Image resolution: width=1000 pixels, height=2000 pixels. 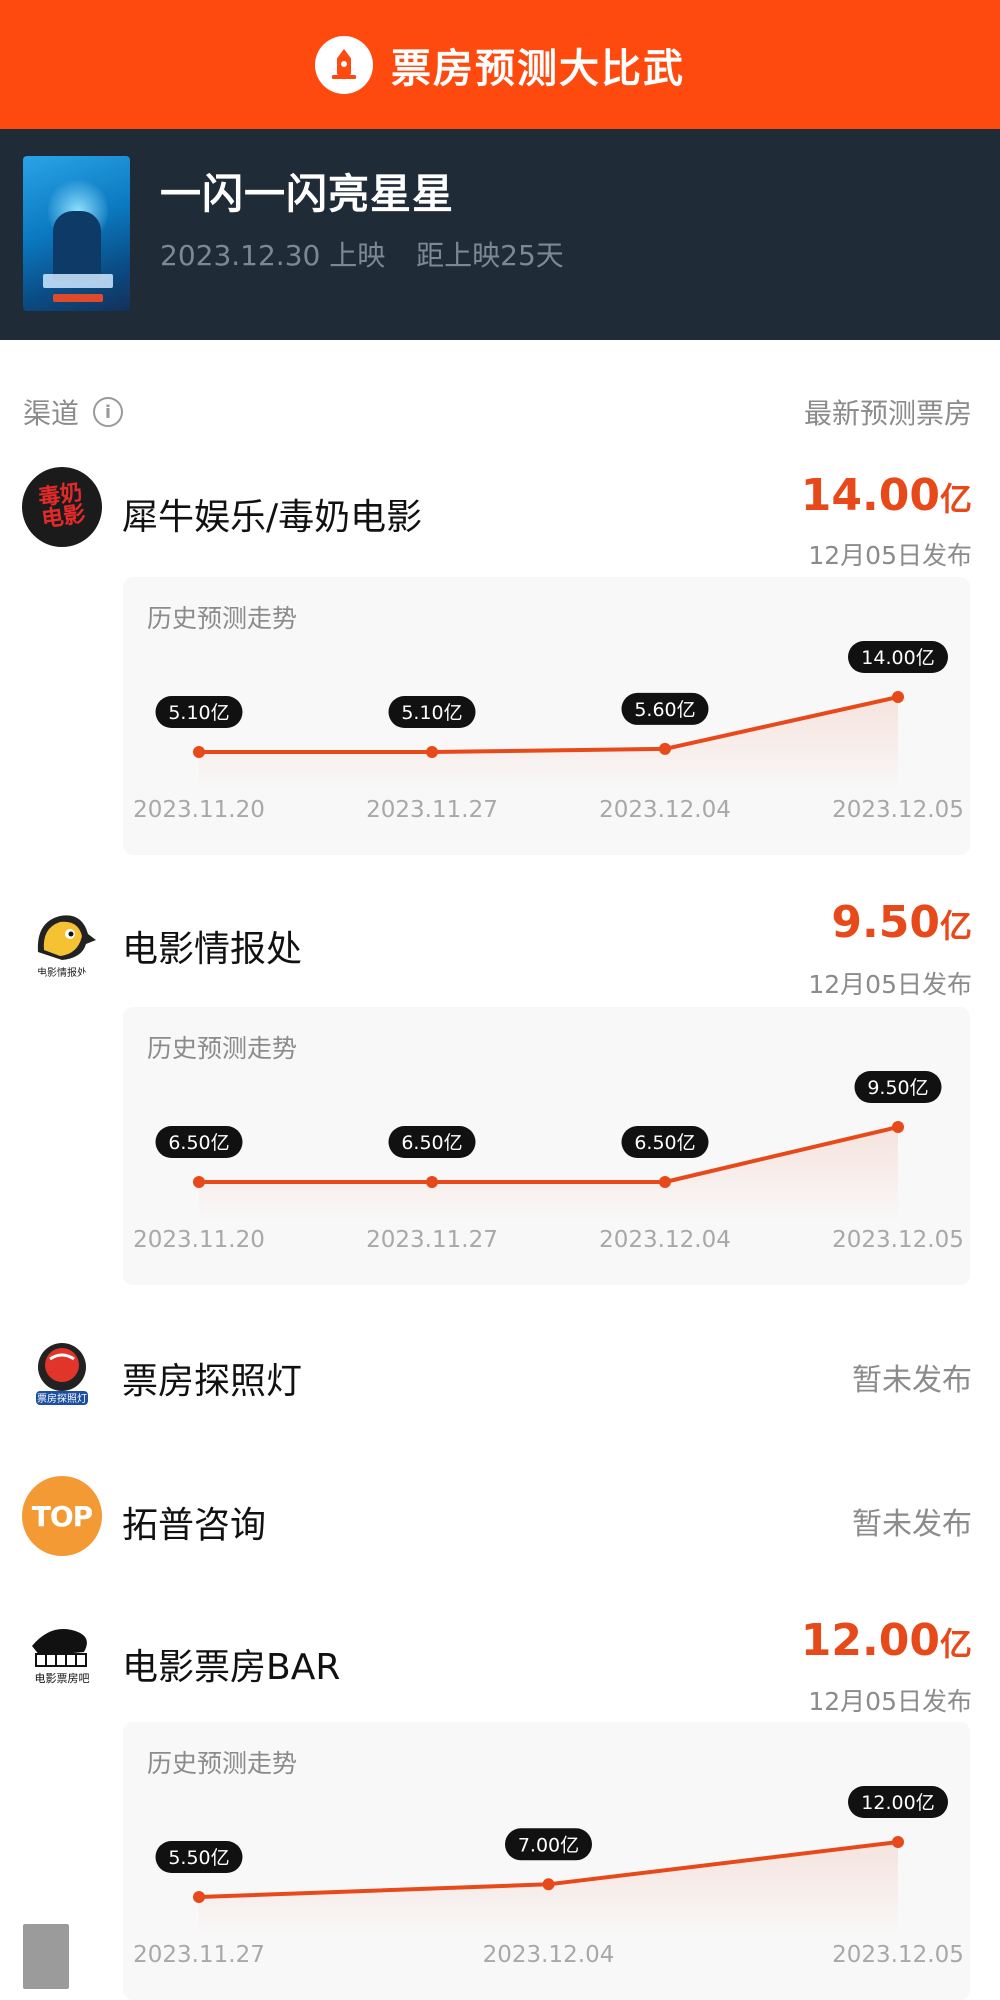 What do you see at coordinates (490, 255) in the screenshot?
I see `release-countdown: 距上映25天` at bounding box center [490, 255].